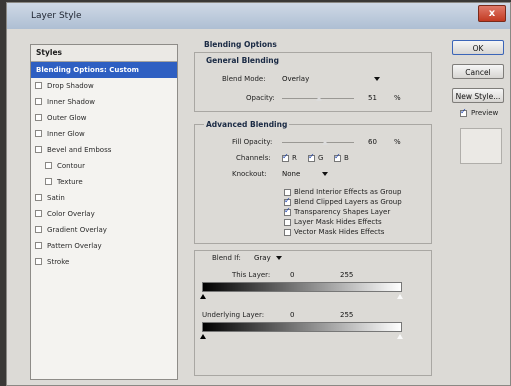 Image resolution: width=511 pixels, height=386 pixels. Describe the element at coordinates (292, 275) in the screenshot. I see `this-layer-min: 0` at that location.